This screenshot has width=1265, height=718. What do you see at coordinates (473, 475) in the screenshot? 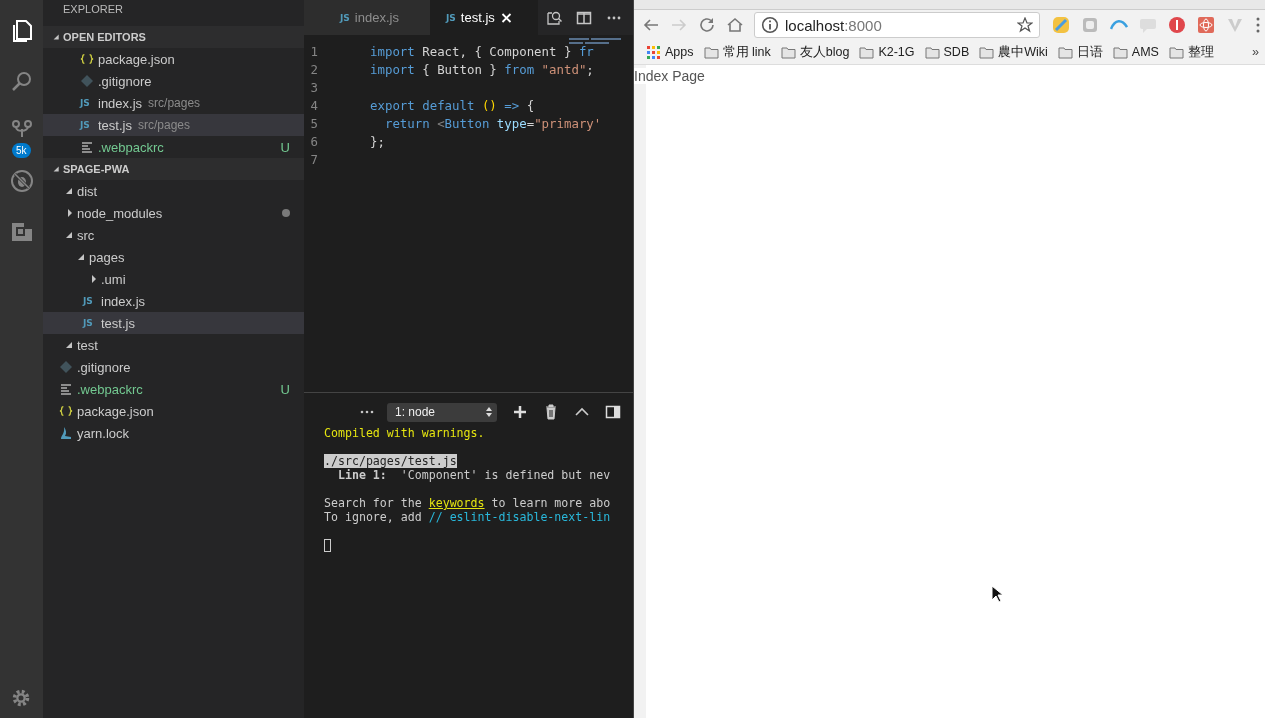
I see `terminal-line: Line 1: 'Component' is defined but nev` at bounding box center [473, 475].